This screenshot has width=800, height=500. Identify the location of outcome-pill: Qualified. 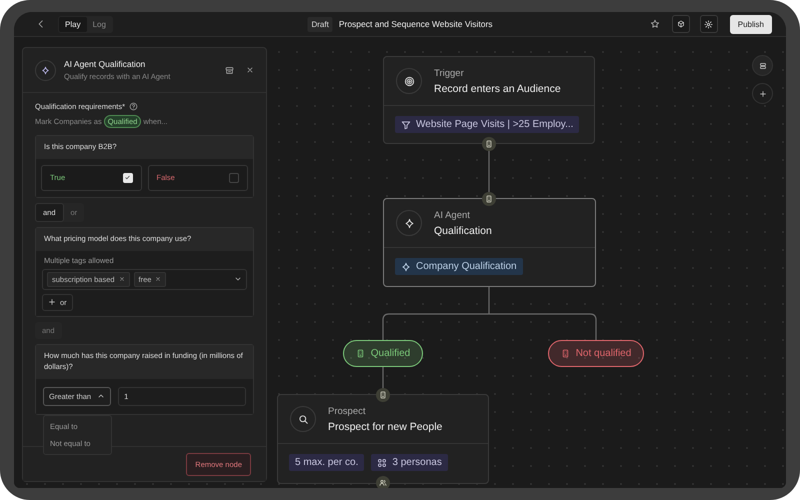
(383, 353).